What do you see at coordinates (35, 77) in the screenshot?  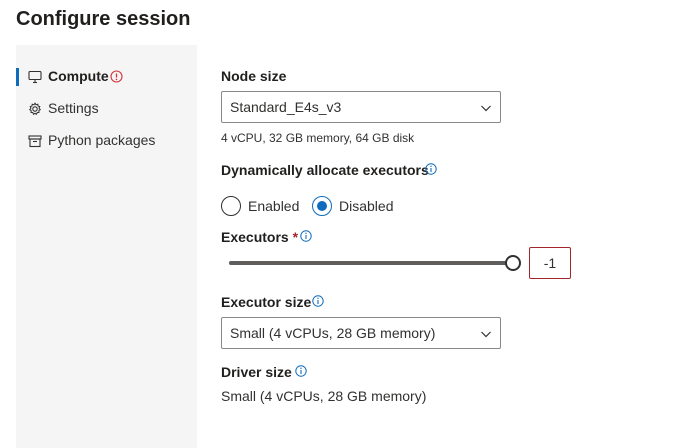 I see `monitor-icon` at bounding box center [35, 77].